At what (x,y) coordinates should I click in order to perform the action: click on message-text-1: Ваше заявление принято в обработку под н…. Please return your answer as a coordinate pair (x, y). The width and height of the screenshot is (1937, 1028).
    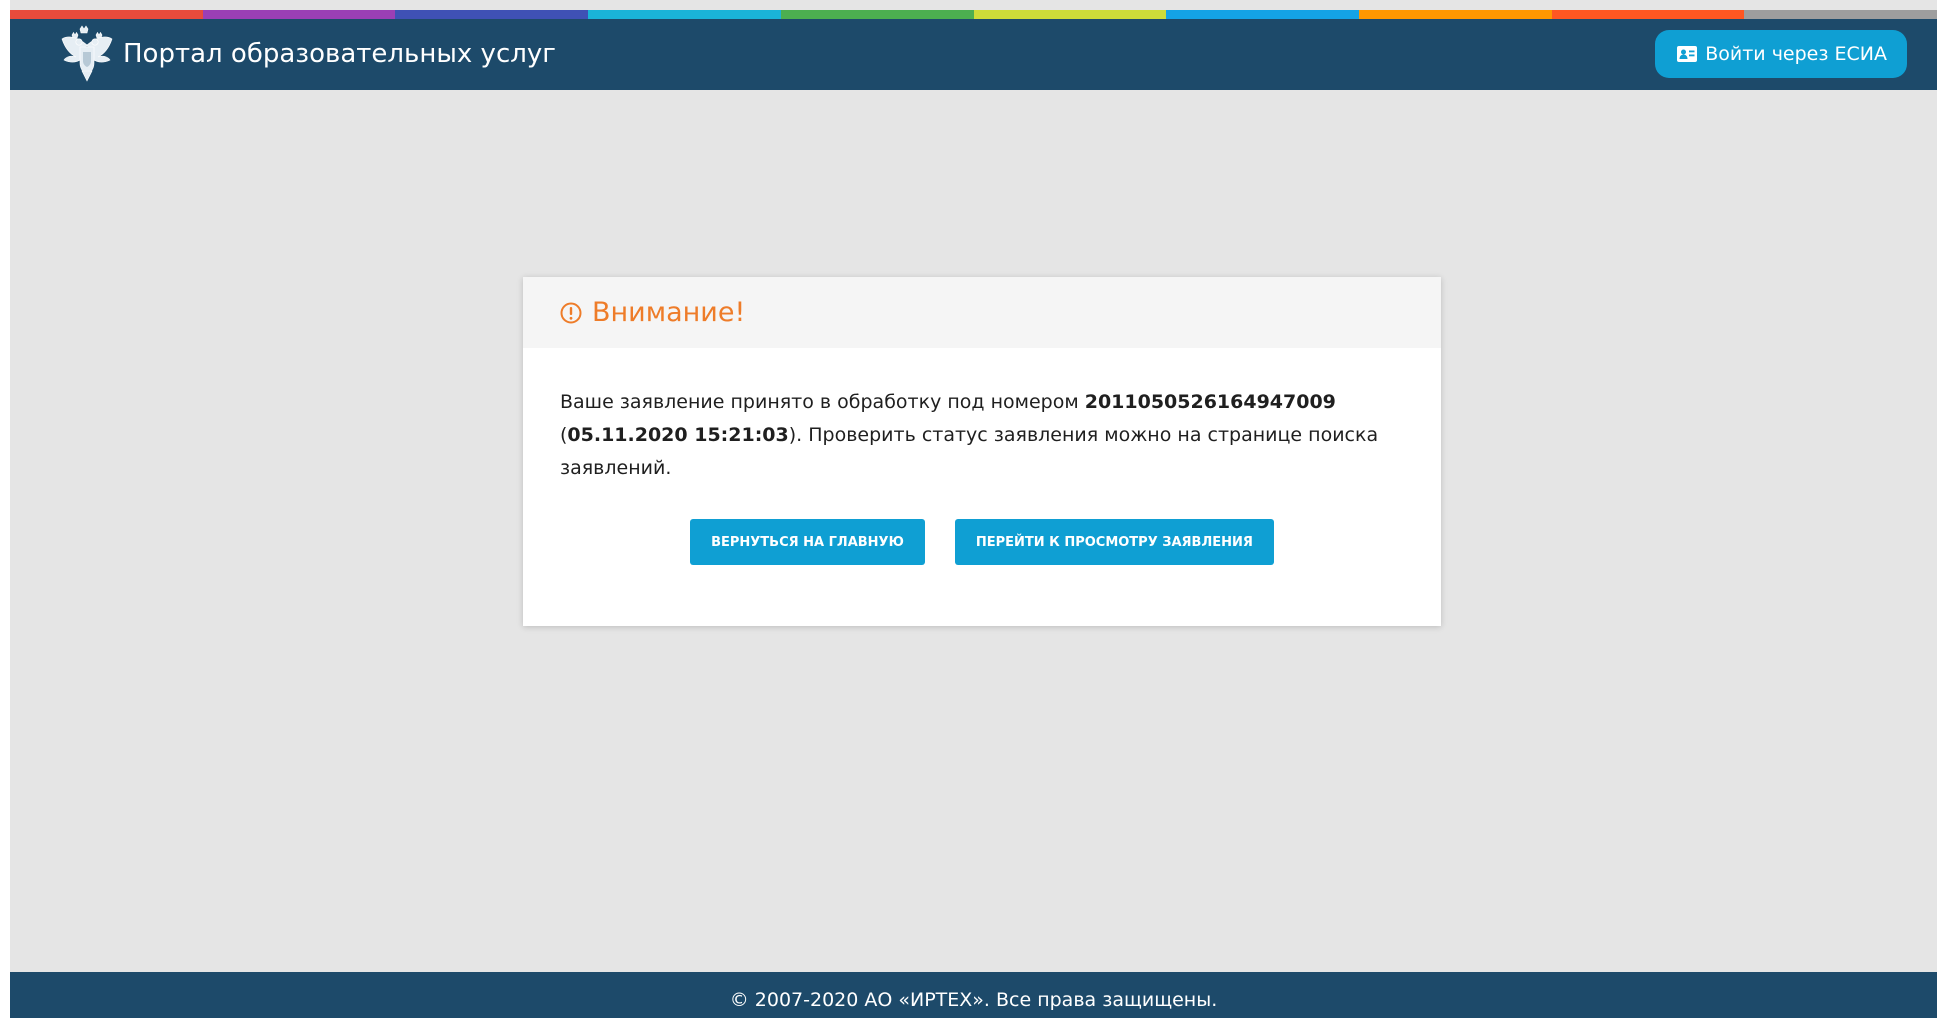
    Looking at the image, I should click on (822, 402).